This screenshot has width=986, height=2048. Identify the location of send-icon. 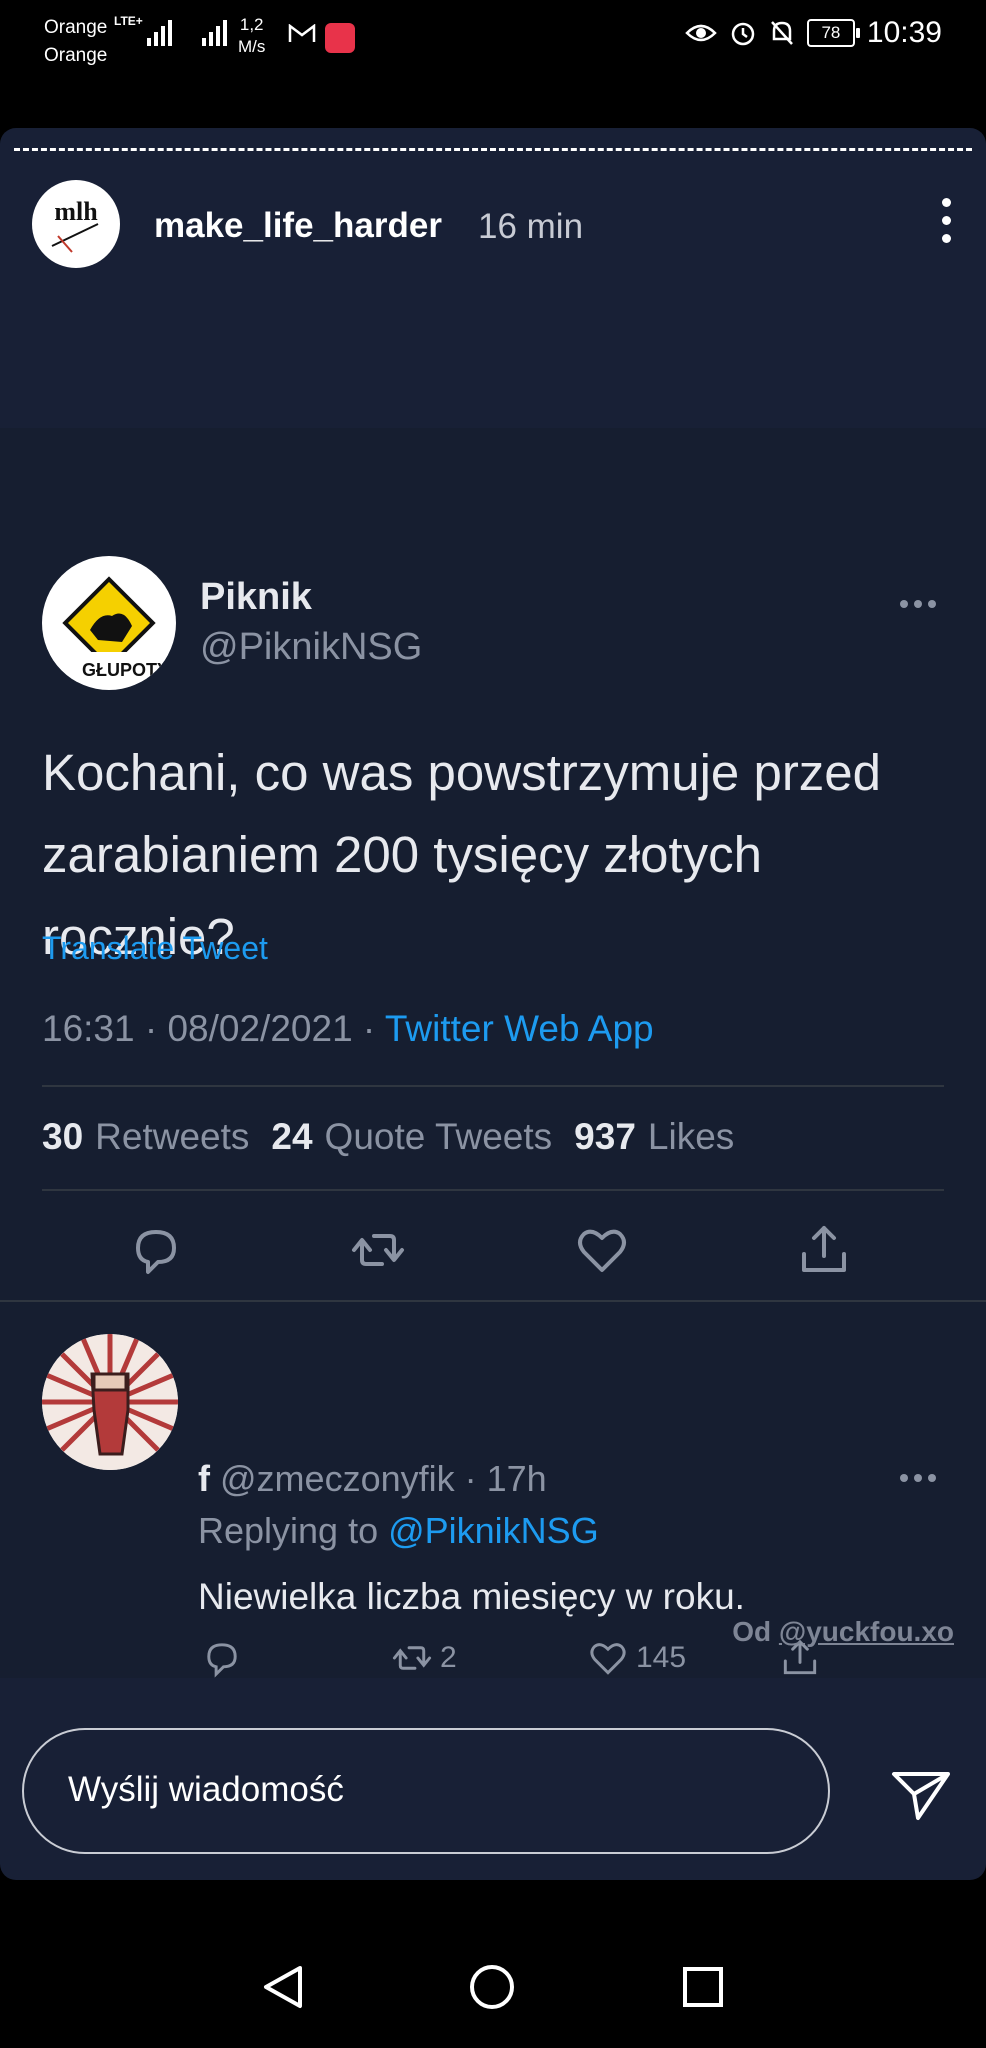
(921, 1796).